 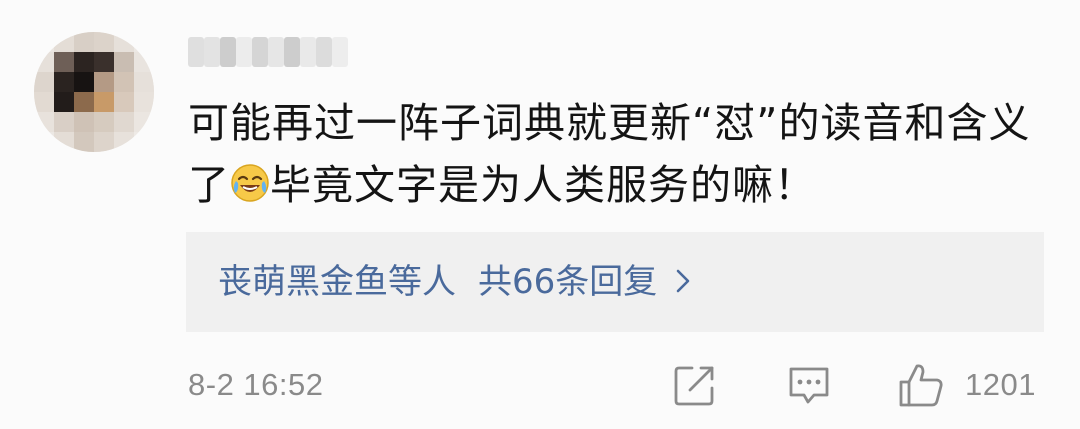 I want to click on comment-text-part2: 毕竟文字是为人类服务的嘛！, so click(x=543, y=185).